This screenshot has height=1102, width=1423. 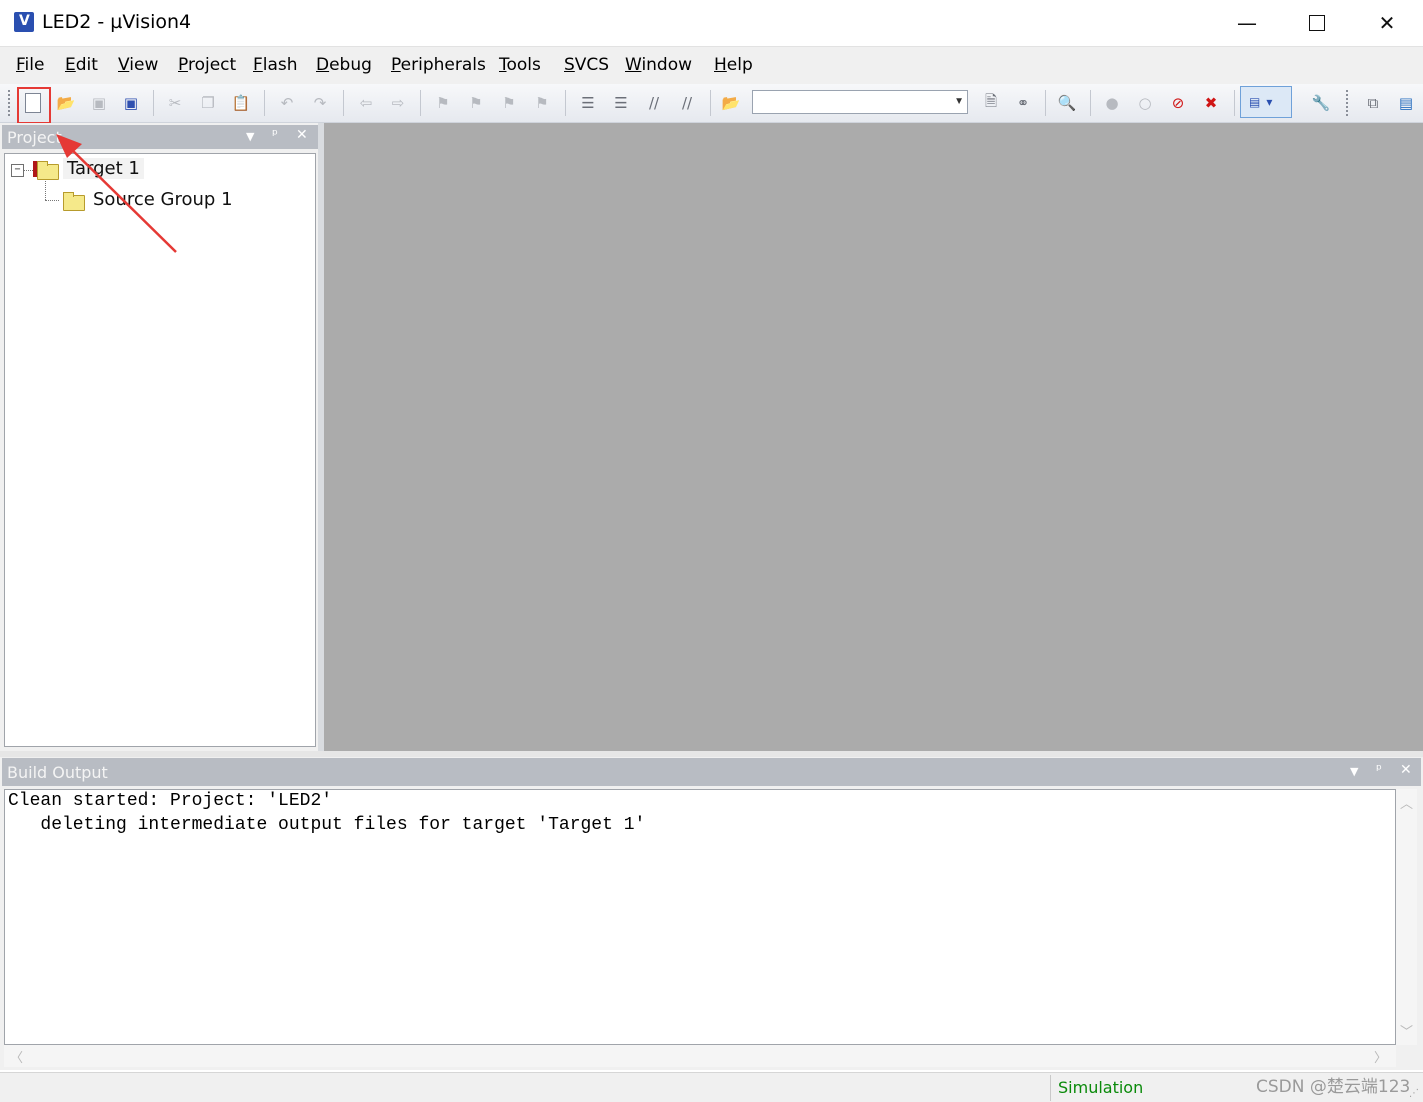 I want to click on insert-bookmark-button: ⚑, so click(x=443, y=103).